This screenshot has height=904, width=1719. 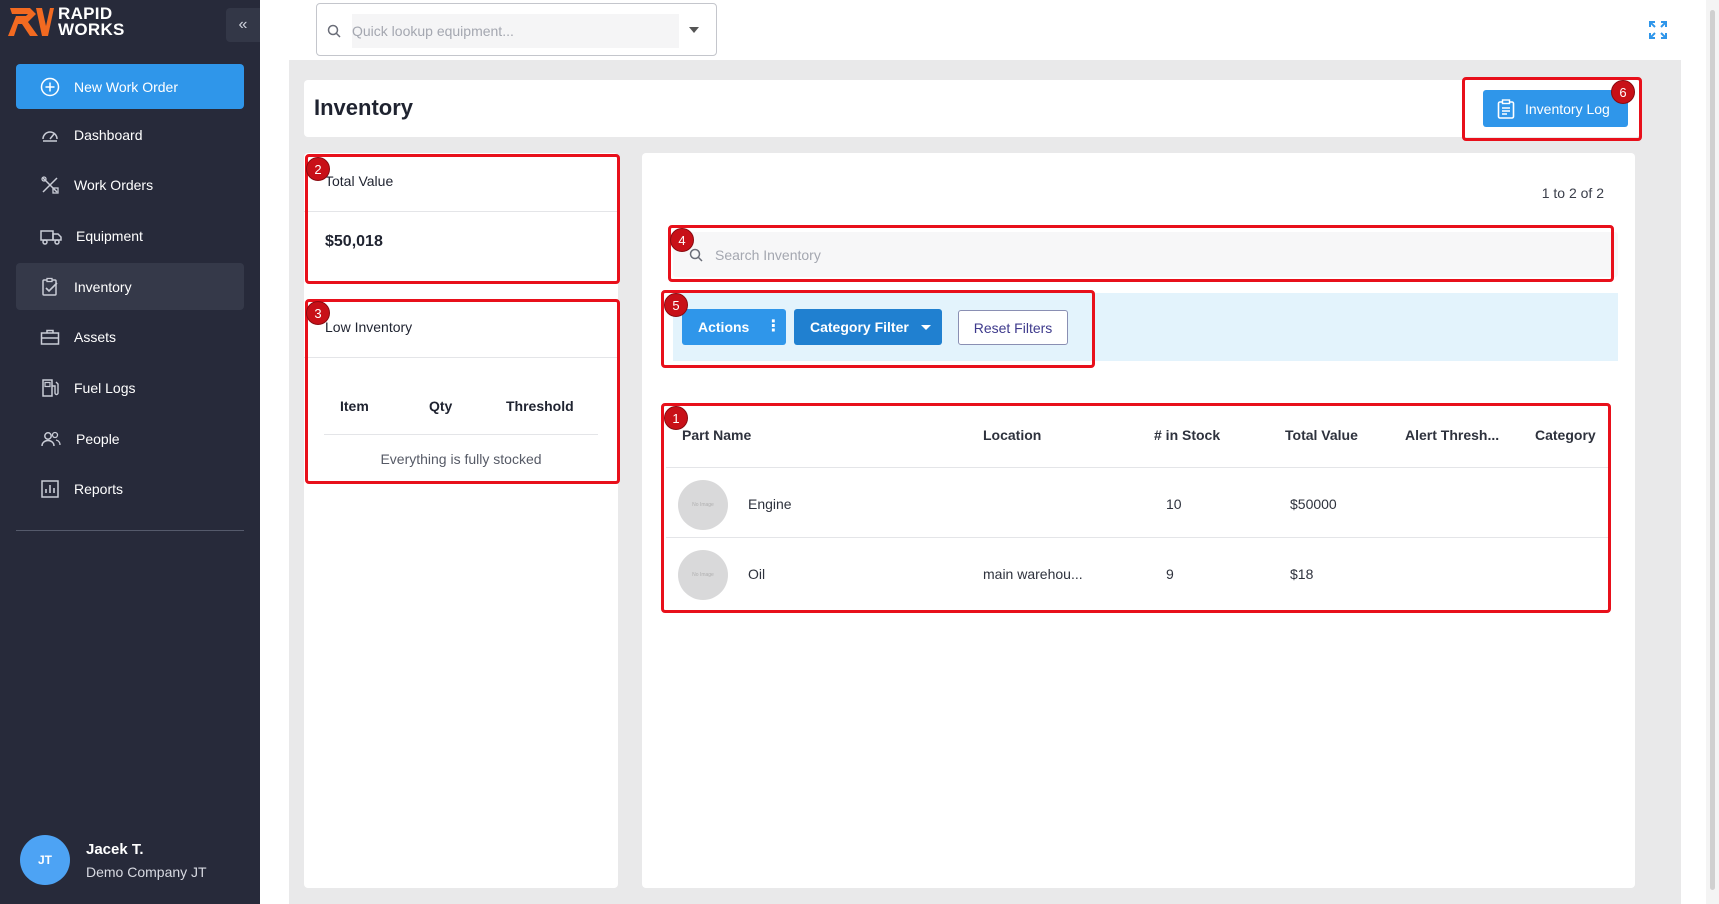 What do you see at coordinates (757, 574) in the screenshot?
I see `cell-part-name: Oil` at bounding box center [757, 574].